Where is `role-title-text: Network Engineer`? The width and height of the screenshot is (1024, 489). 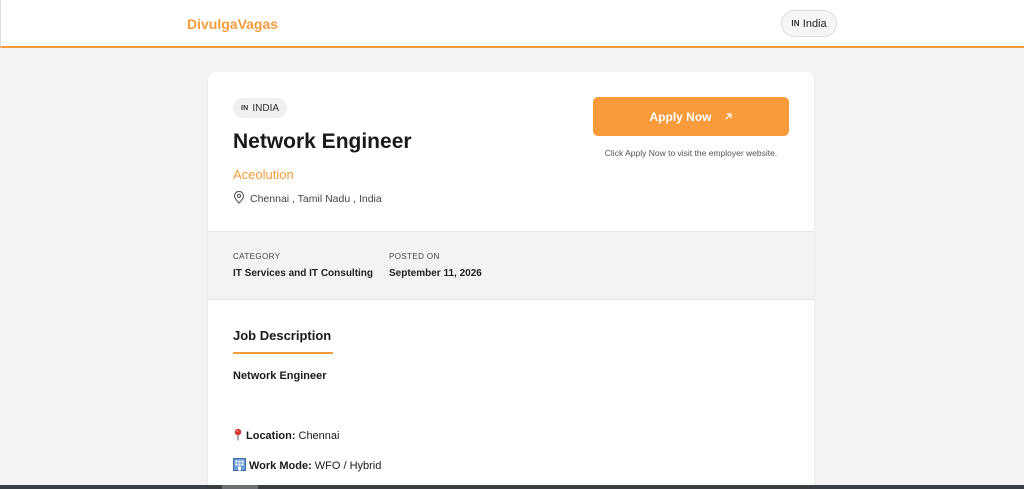 role-title-text: Network Engineer is located at coordinates (280, 376).